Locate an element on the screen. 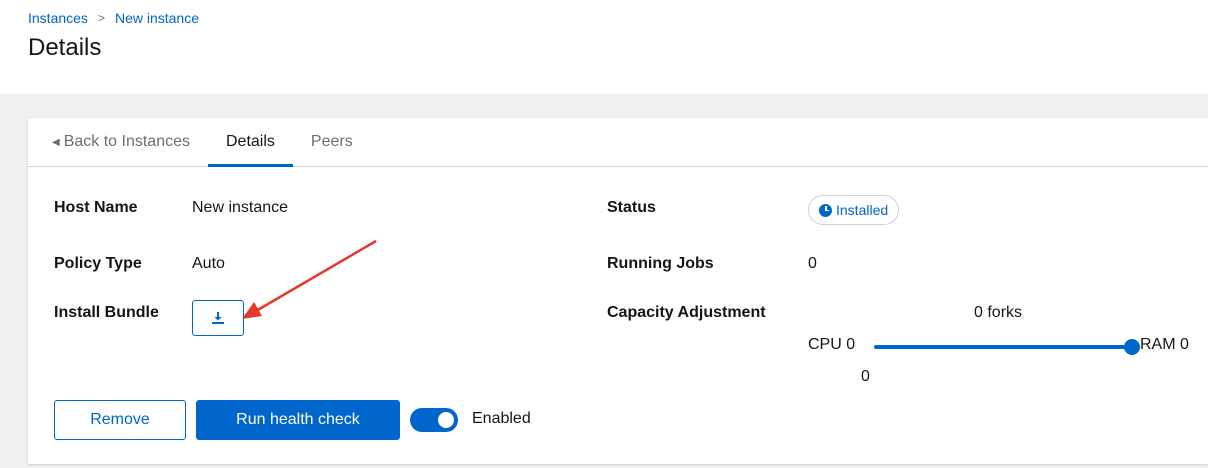 The height and width of the screenshot is (468, 1208). status-badge-text: Installed is located at coordinates (862, 210).